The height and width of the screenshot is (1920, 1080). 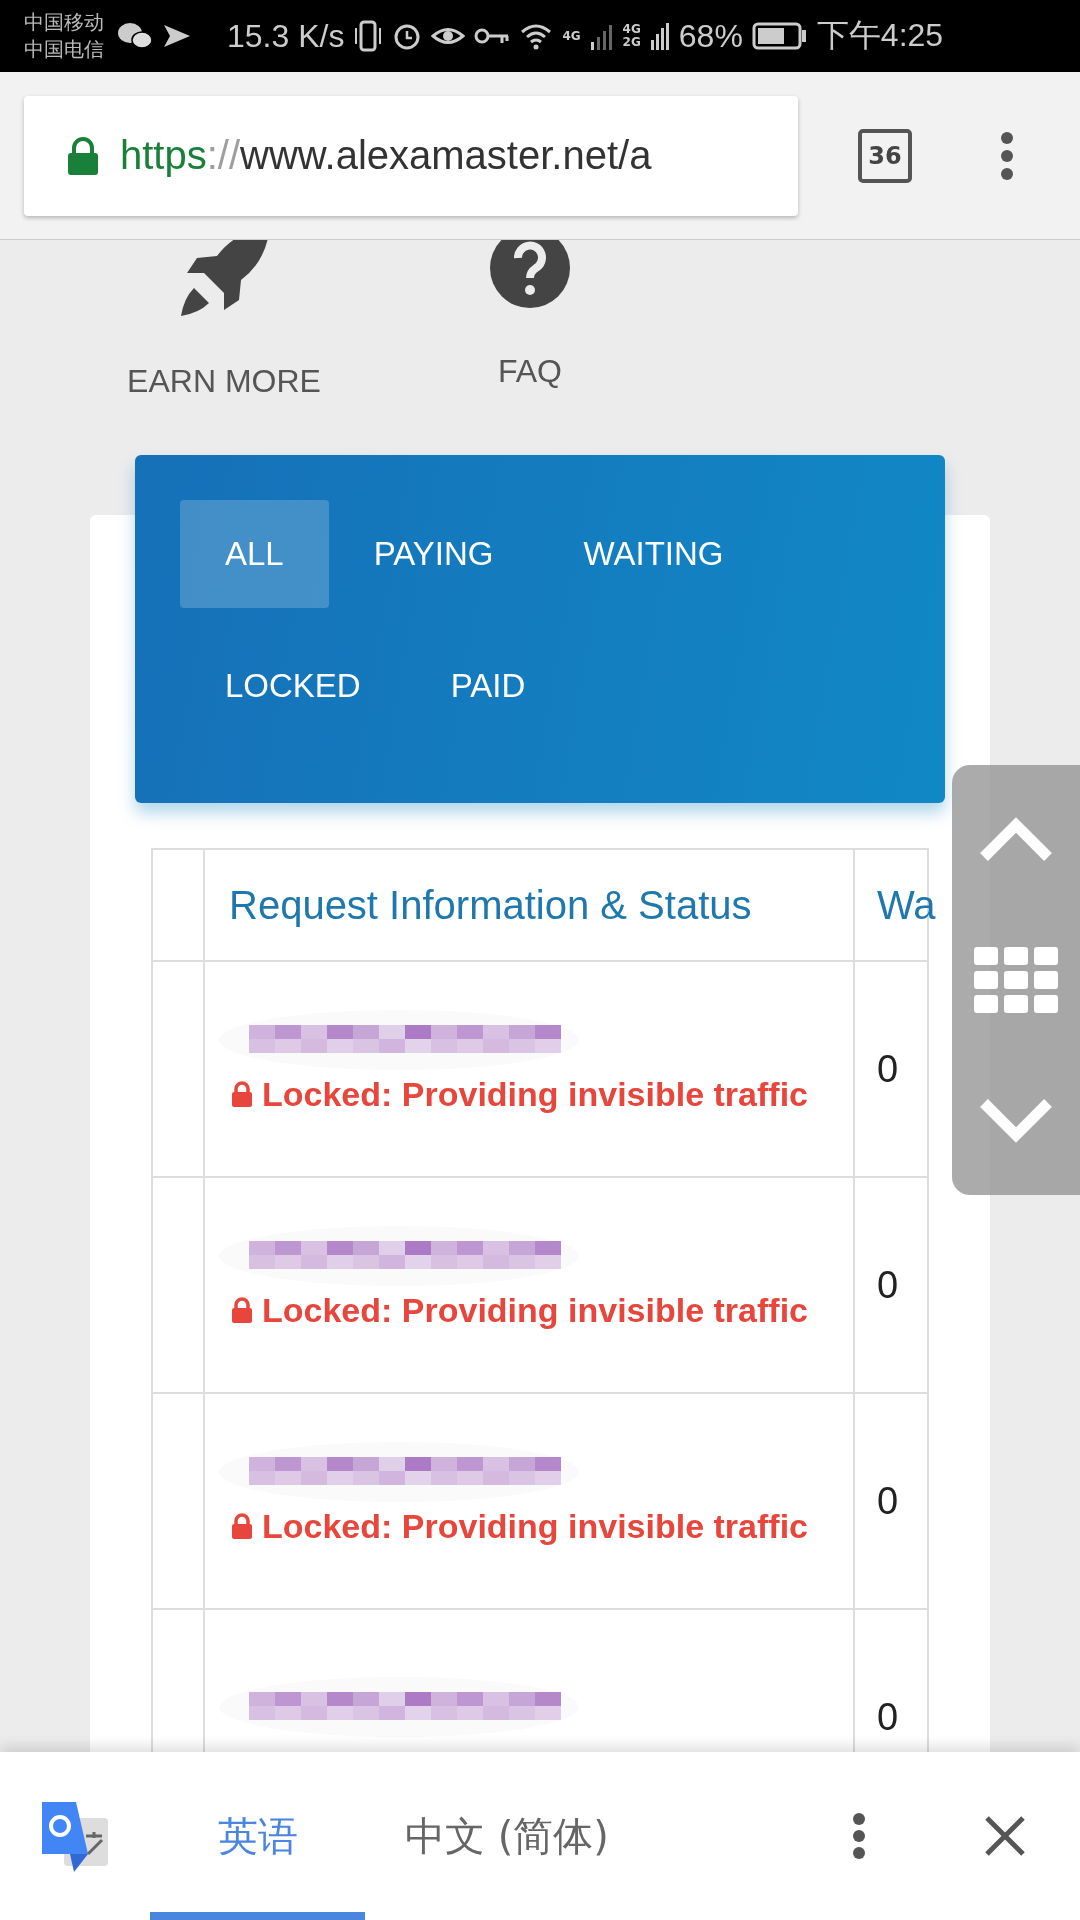 What do you see at coordinates (257, 1836) in the screenshot?
I see `language-tab: 英语` at bounding box center [257, 1836].